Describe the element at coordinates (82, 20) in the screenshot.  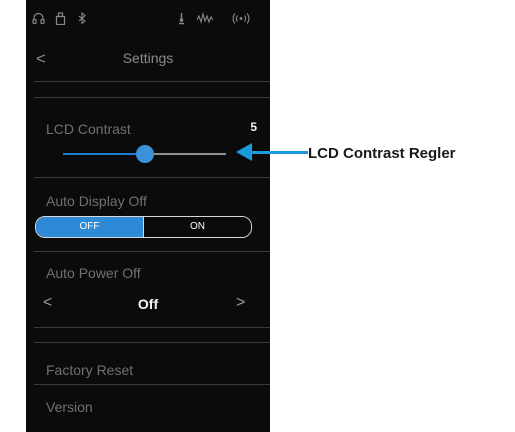
I see `bluetooth-icon` at that location.